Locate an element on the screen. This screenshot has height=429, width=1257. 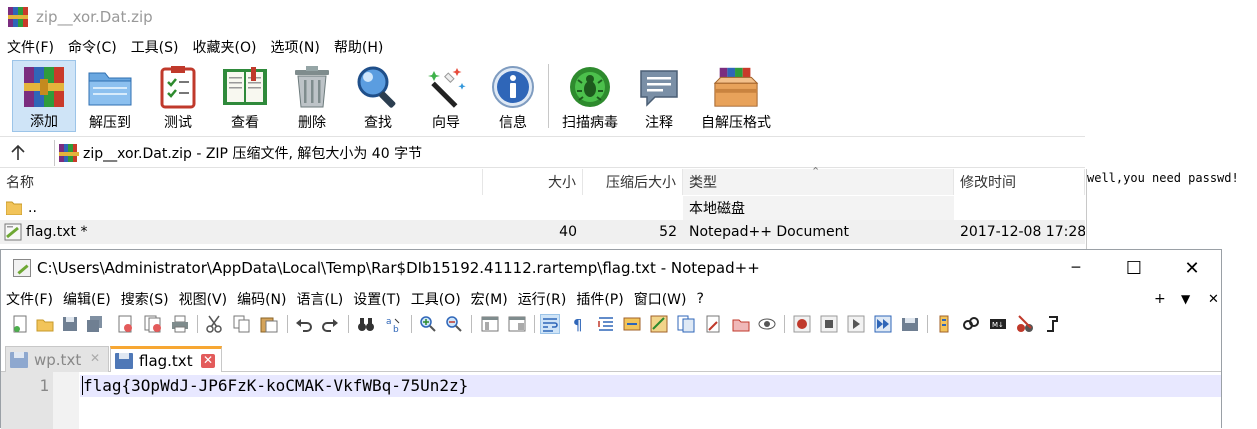
info-button: 信息 is located at coordinates (513, 96).